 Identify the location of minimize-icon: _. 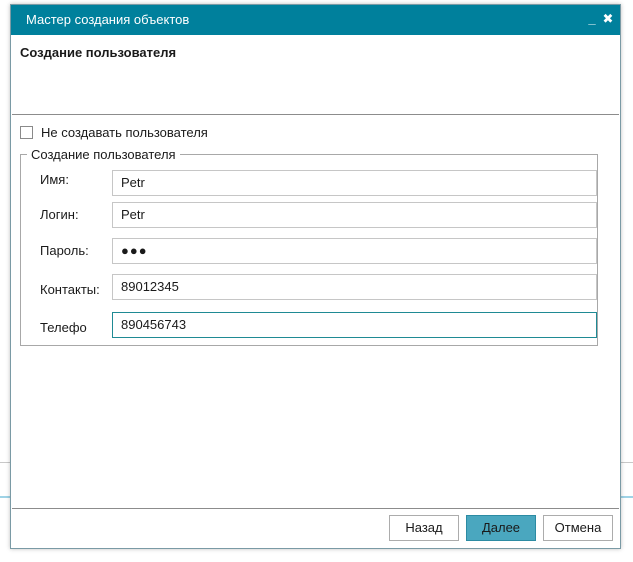
(592, 19).